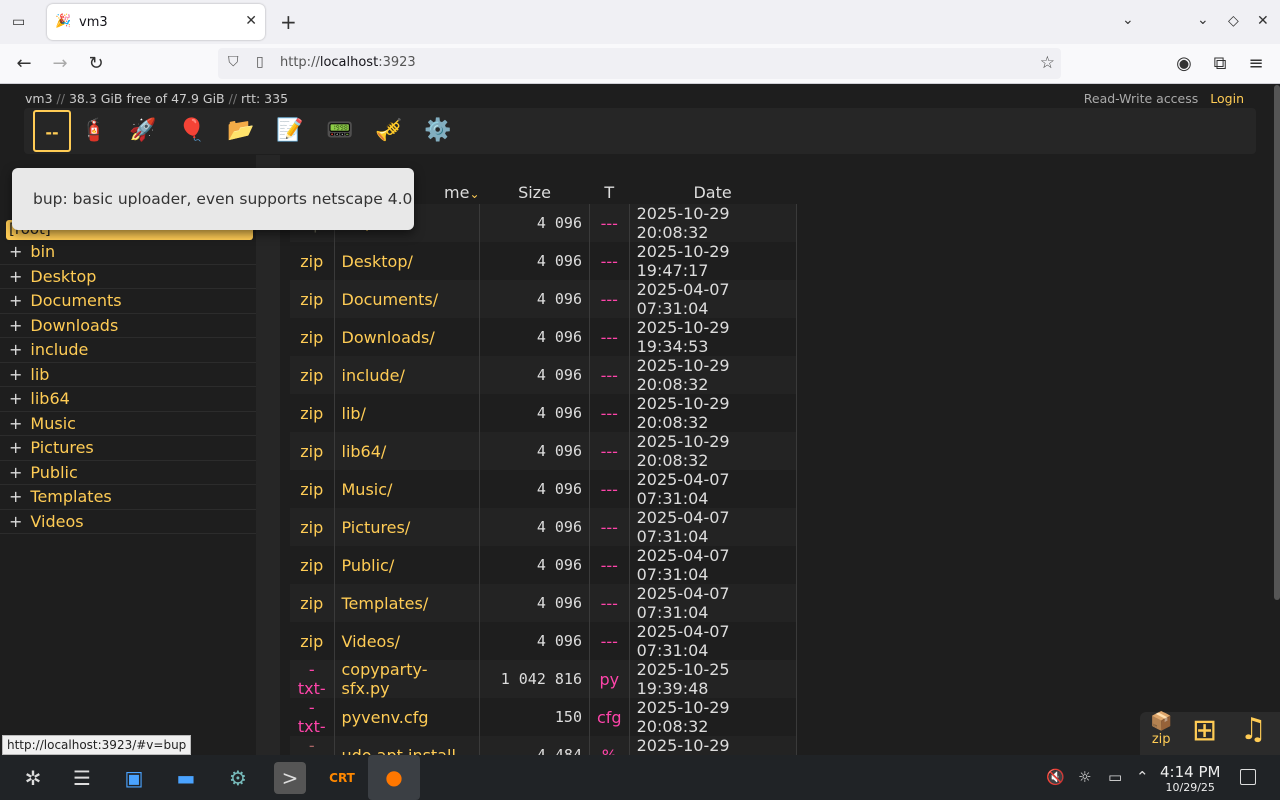 The width and height of the screenshot is (1280, 800). Describe the element at coordinates (18, 22) in the screenshot. I see `tab-overview-icon: ▭` at that location.